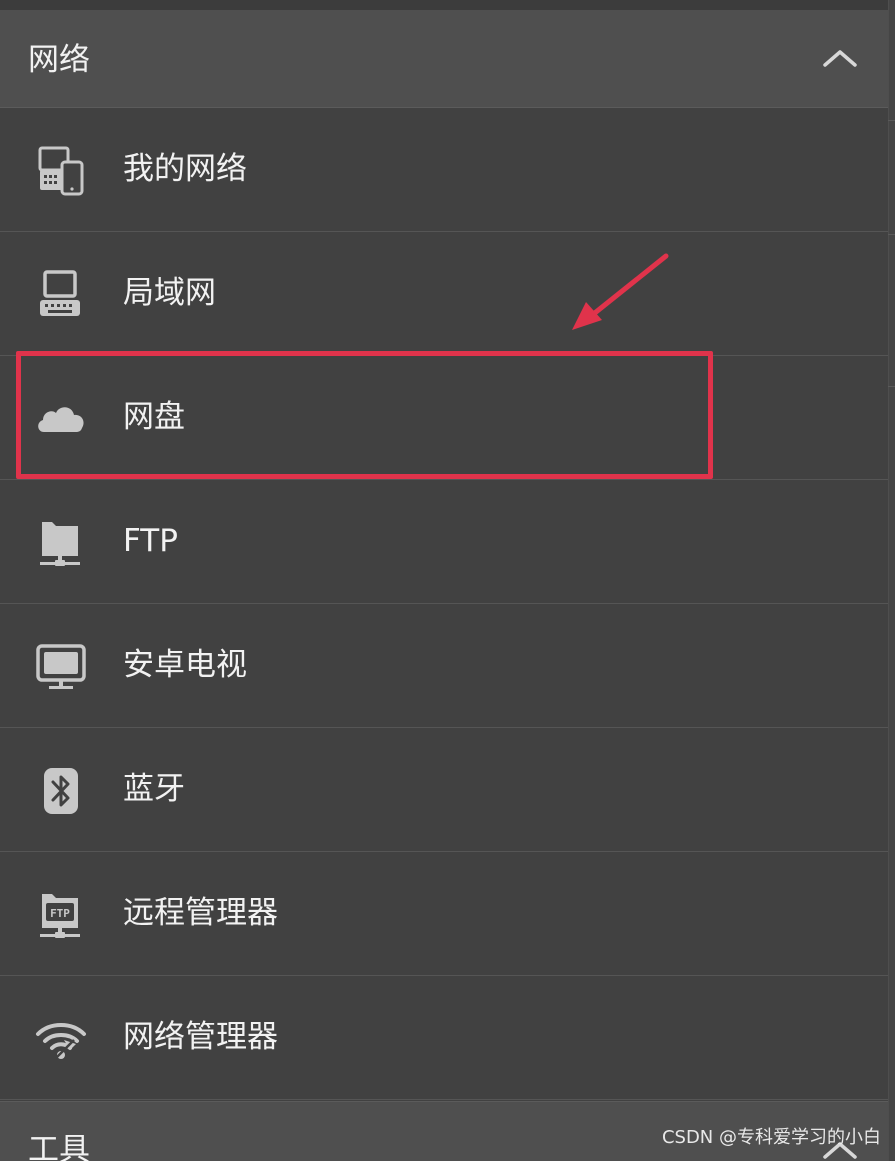  What do you see at coordinates (61, 1041) in the screenshot?
I see `wifi-share-icon` at bounding box center [61, 1041].